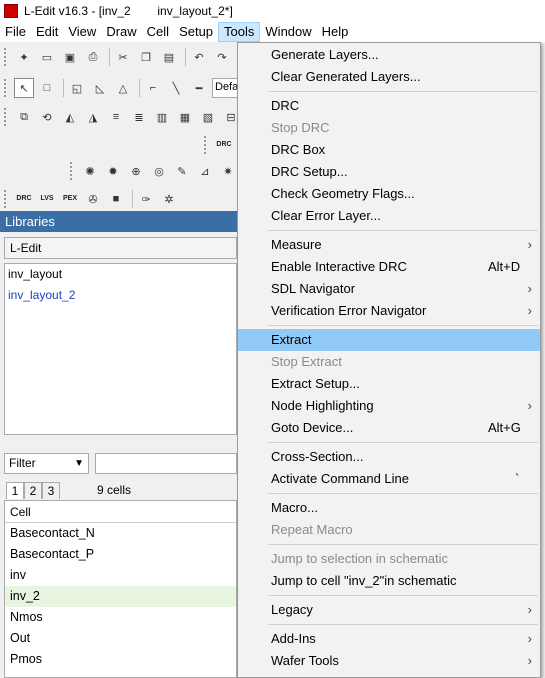 Image resolution: width=545 pixels, height=678 pixels. Describe the element at coordinates (121, 32) in the screenshot. I see `menu-draw: Draw` at that location.